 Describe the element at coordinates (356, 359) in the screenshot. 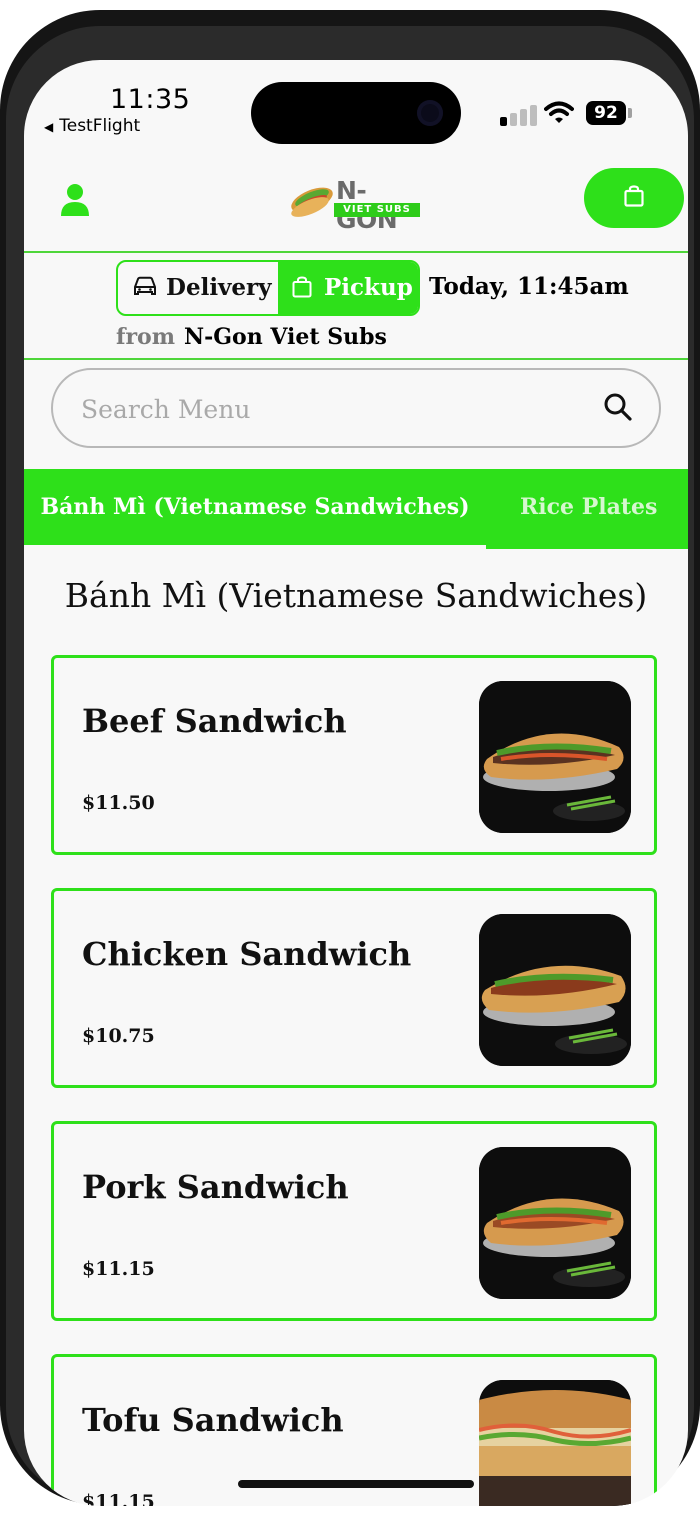

I see `order-mode-divider` at that location.